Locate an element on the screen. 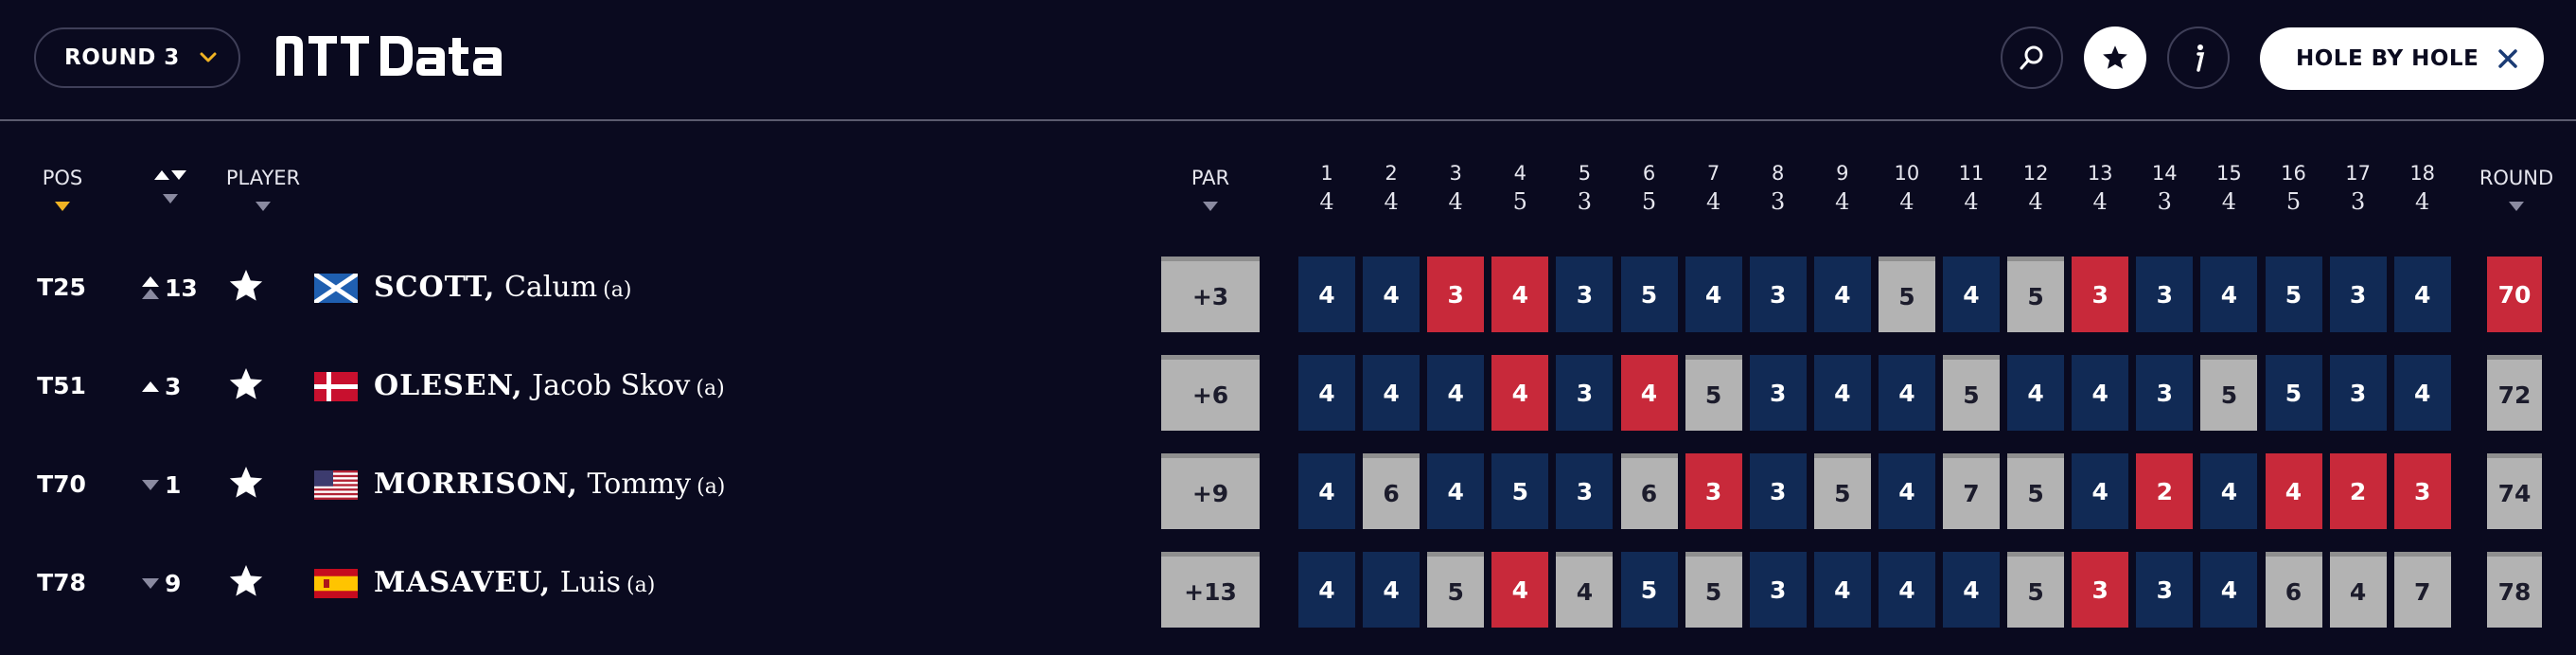  hole-number: 15 is located at coordinates (2229, 173).